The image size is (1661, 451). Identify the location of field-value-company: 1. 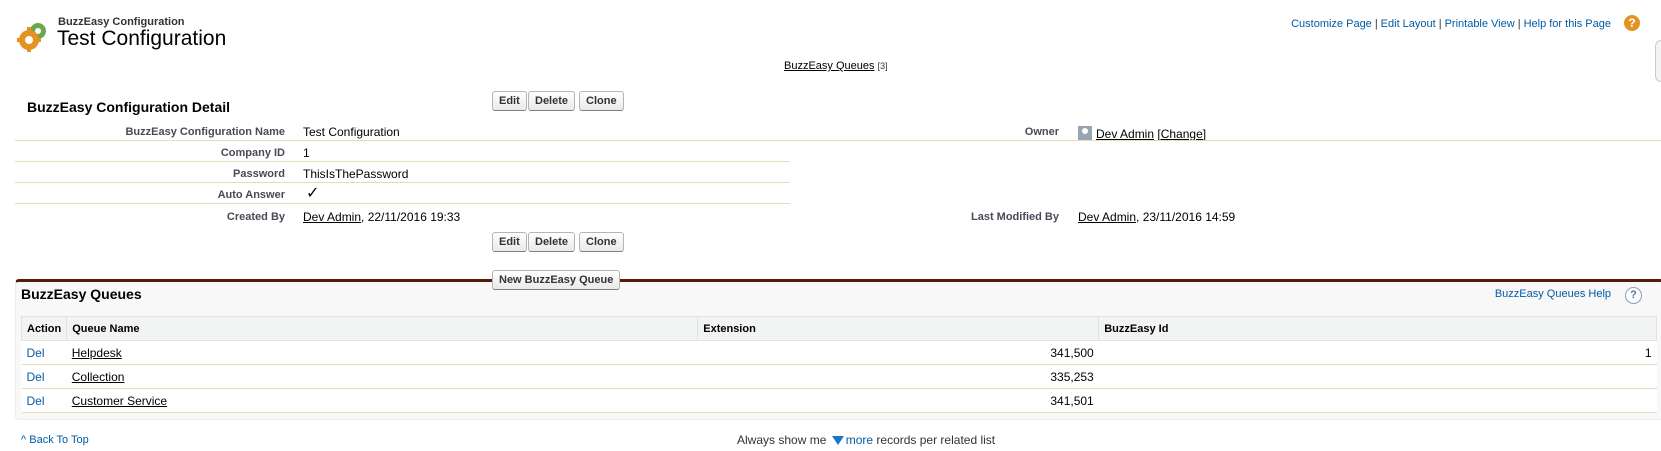
(306, 153).